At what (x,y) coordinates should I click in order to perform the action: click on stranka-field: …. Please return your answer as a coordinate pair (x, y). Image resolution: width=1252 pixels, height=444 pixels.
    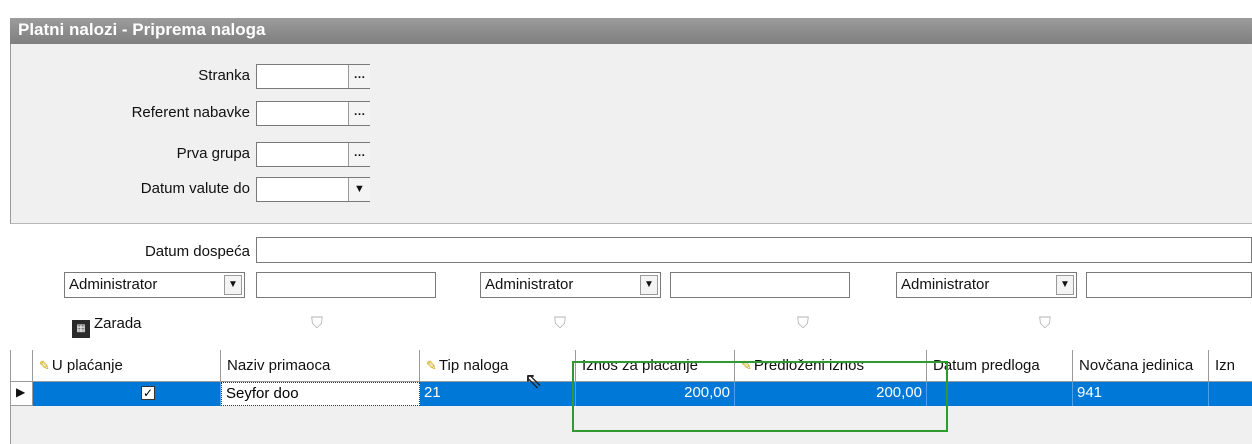
    Looking at the image, I should click on (313, 76).